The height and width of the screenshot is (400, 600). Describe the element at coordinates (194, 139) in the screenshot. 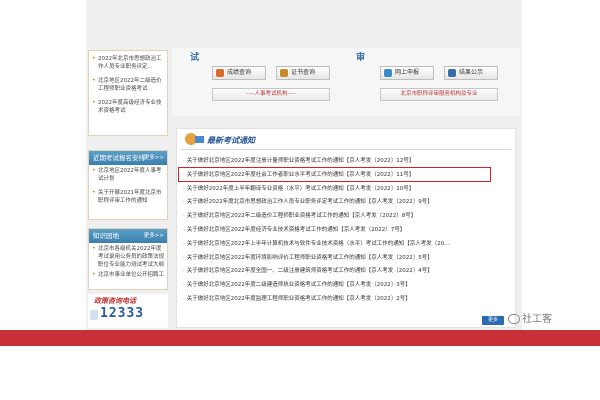

I see `news-title-icon` at that location.